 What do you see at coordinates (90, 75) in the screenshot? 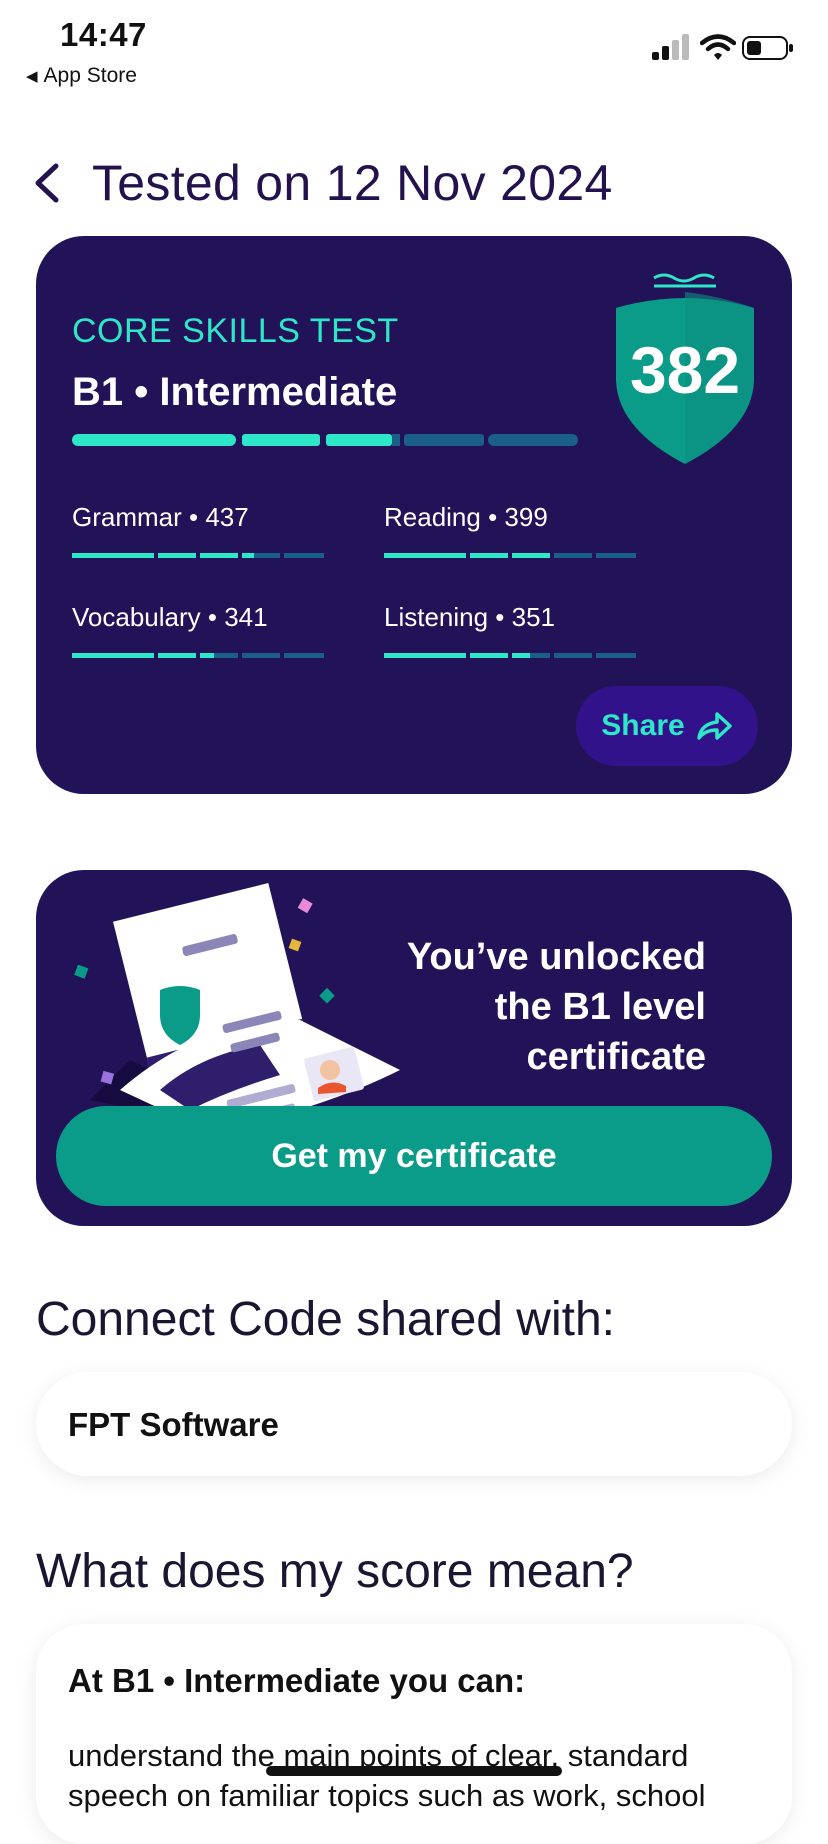
I see `back-app-label: App Store` at bounding box center [90, 75].